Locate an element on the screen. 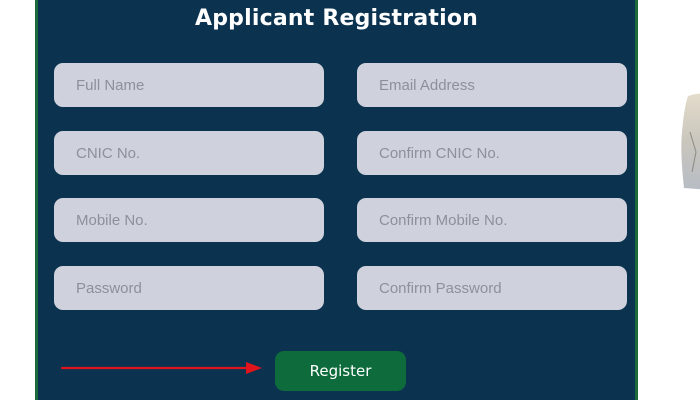 The width and height of the screenshot is (700, 400). form-title: Applicant Registration is located at coordinates (336, 18).